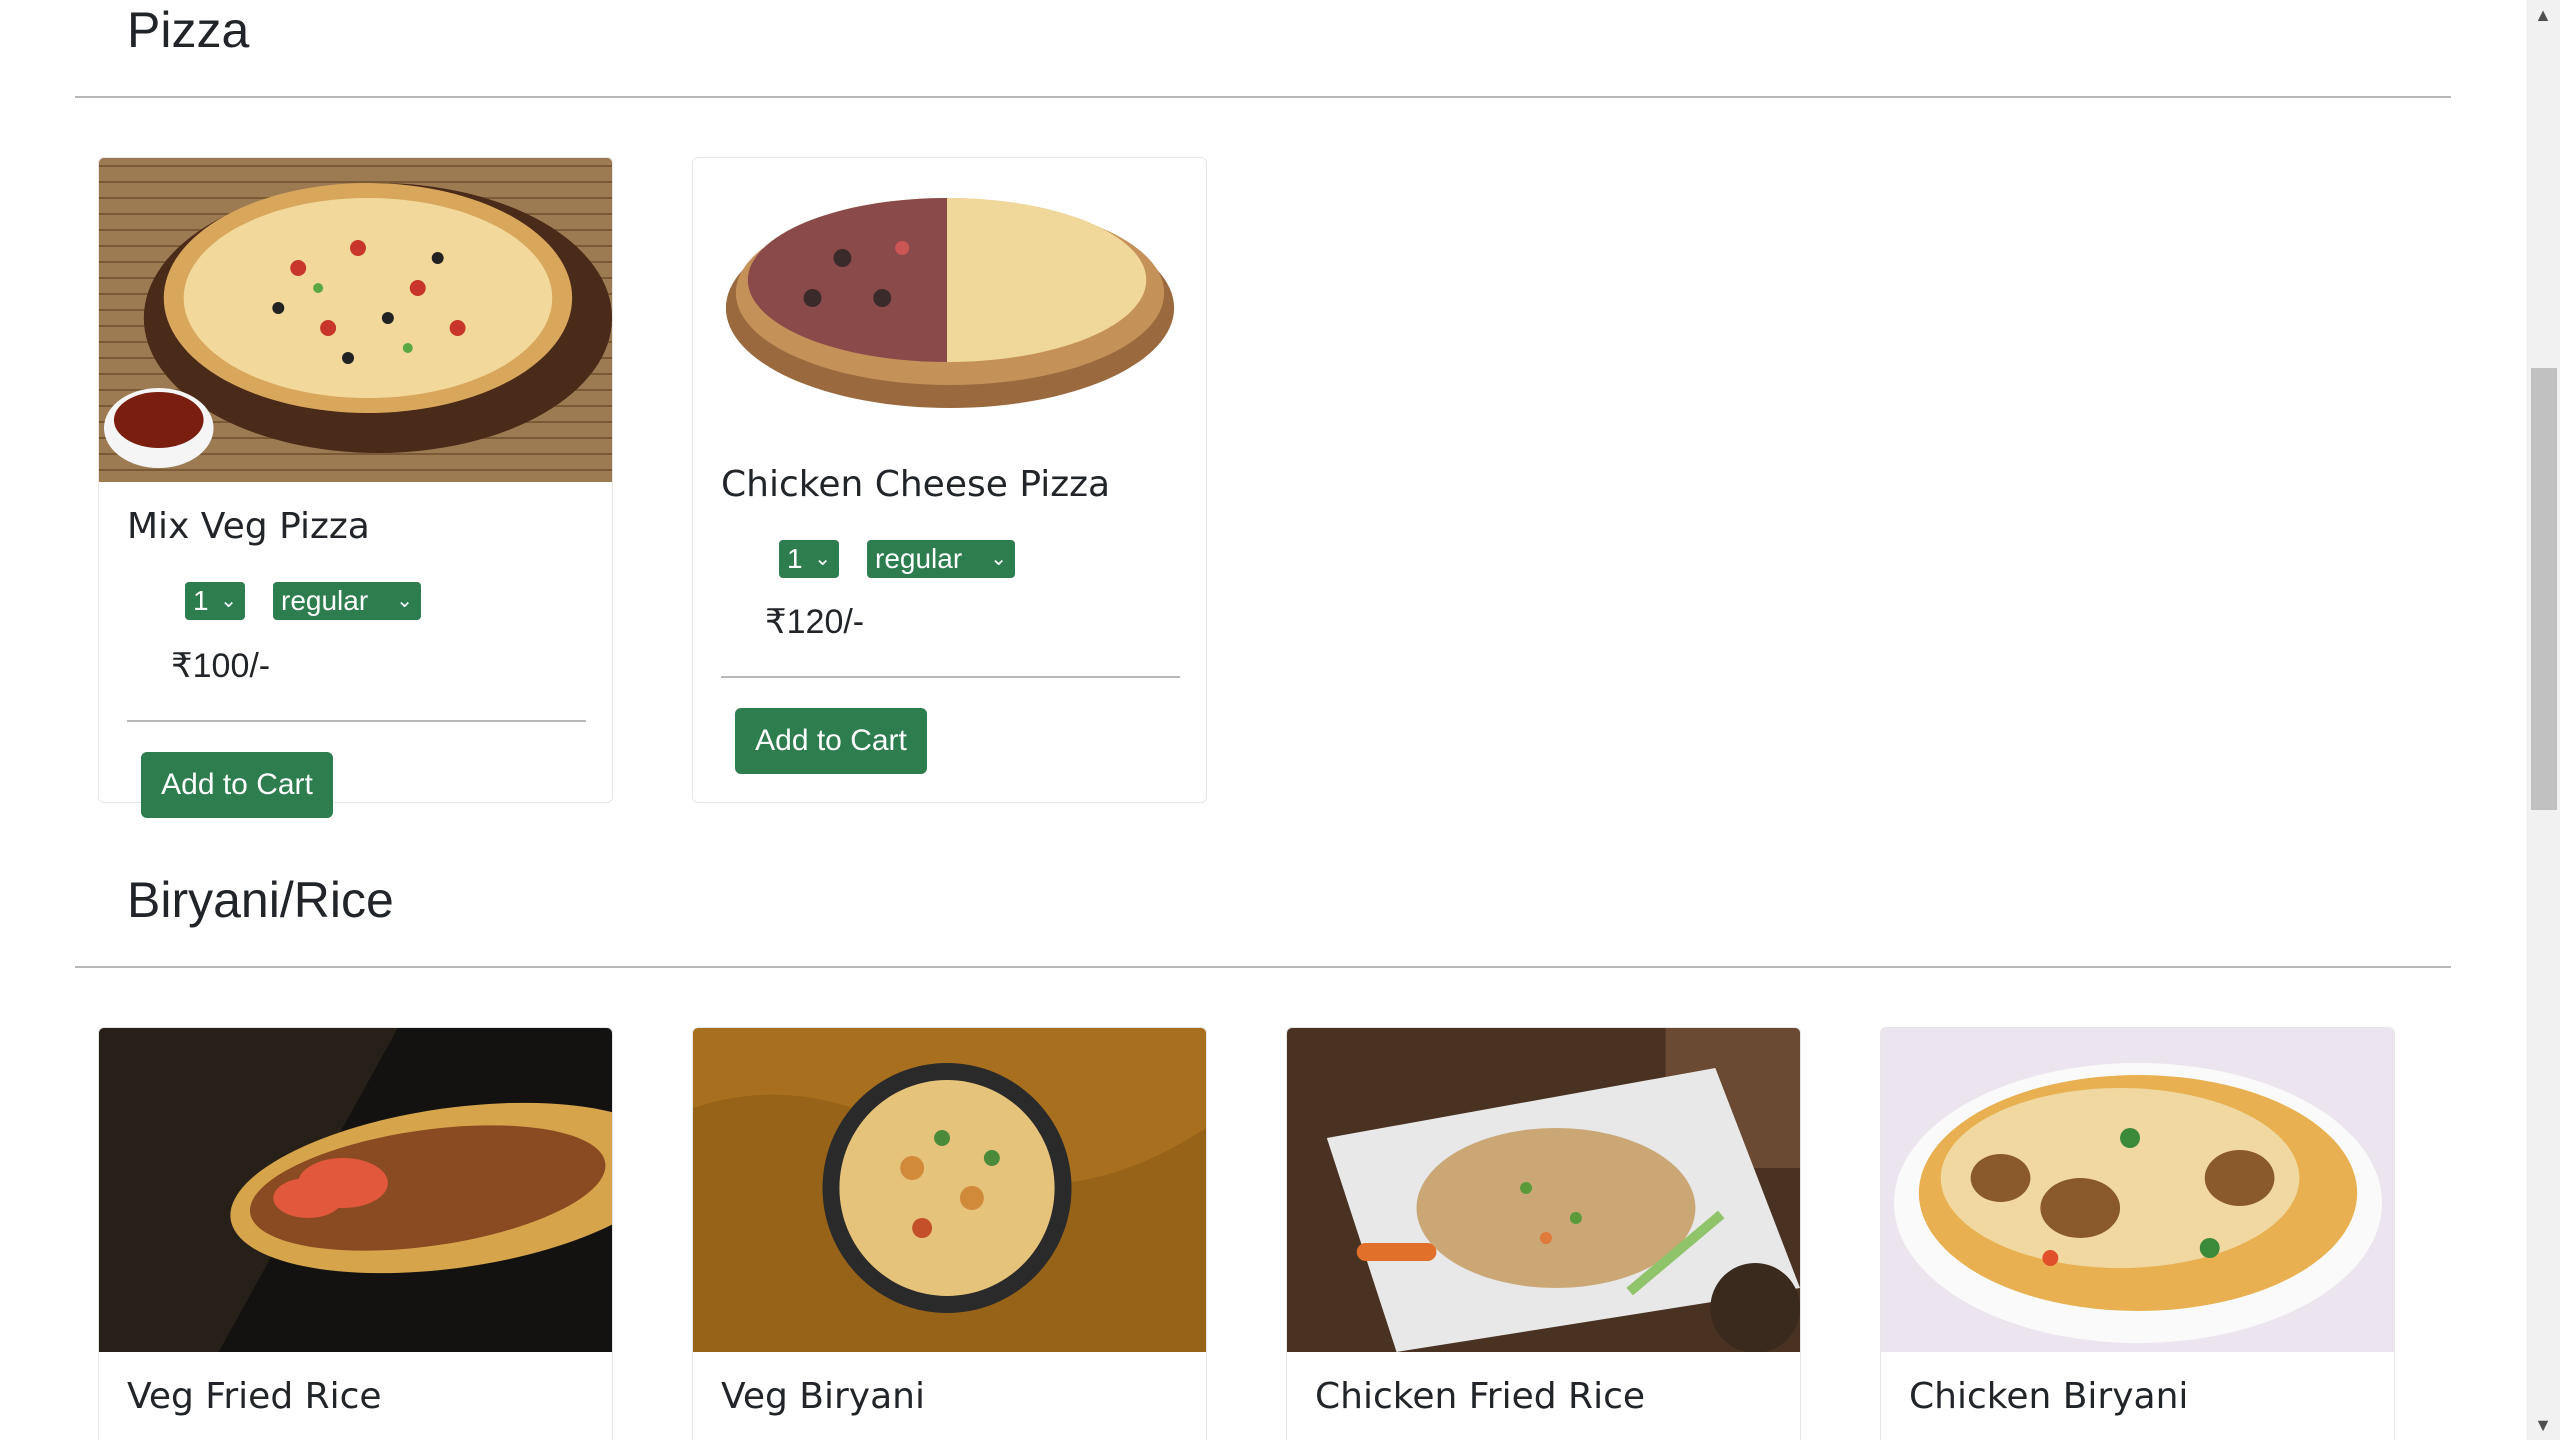 Image resolution: width=2560 pixels, height=1440 pixels. What do you see at coordinates (949, 298) in the screenshot?
I see `product-image-chicken-cheese-pizza` at bounding box center [949, 298].